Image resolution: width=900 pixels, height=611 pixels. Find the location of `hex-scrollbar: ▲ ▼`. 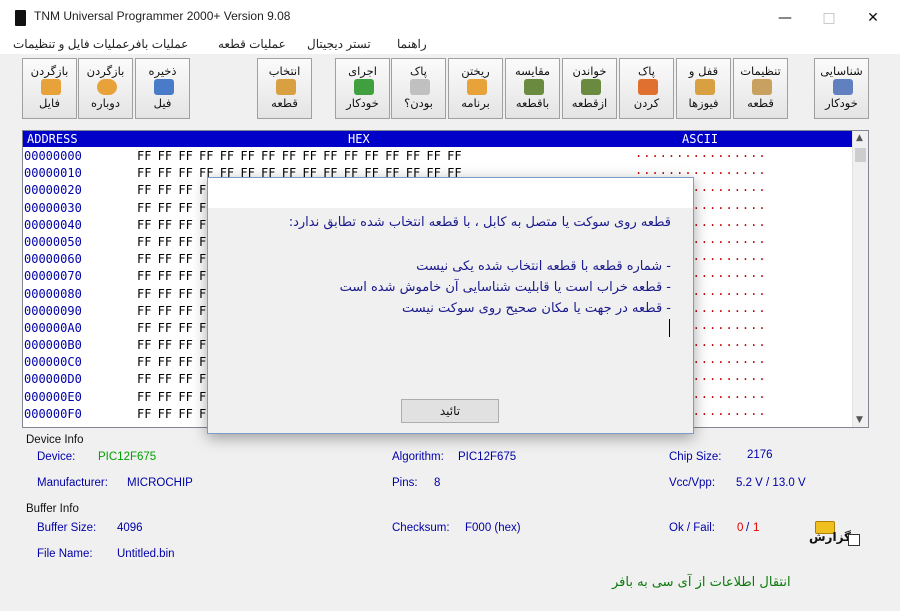

hex-scrollbar: ▲ ▼ is located at coordinates (860, 279).